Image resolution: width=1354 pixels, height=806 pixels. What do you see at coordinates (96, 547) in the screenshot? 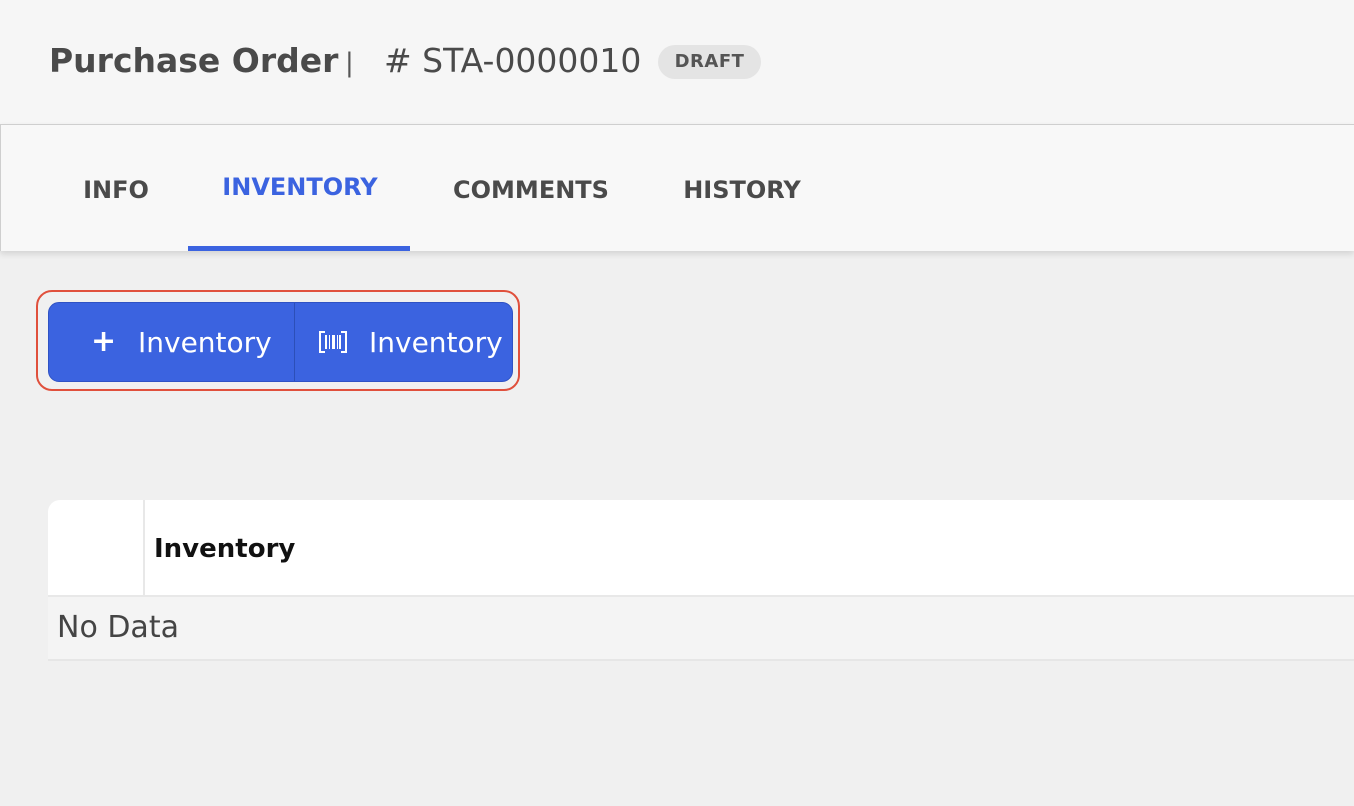
I see `table-header-gutter` at bounding box center [96, 547].